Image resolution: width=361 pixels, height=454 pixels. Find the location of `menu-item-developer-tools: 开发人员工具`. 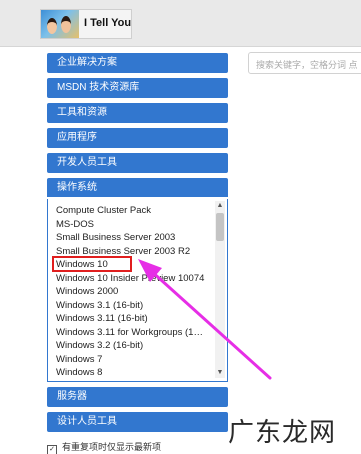

menu-item-developer-tools: 开发人员工具 is located at coordinates (137, 163).